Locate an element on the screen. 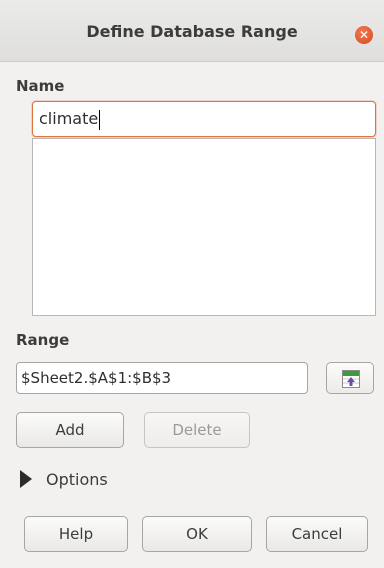 The height and width of the screenshot is (568, 384). expand-arrow-icon is located at coordinates (26, 479).